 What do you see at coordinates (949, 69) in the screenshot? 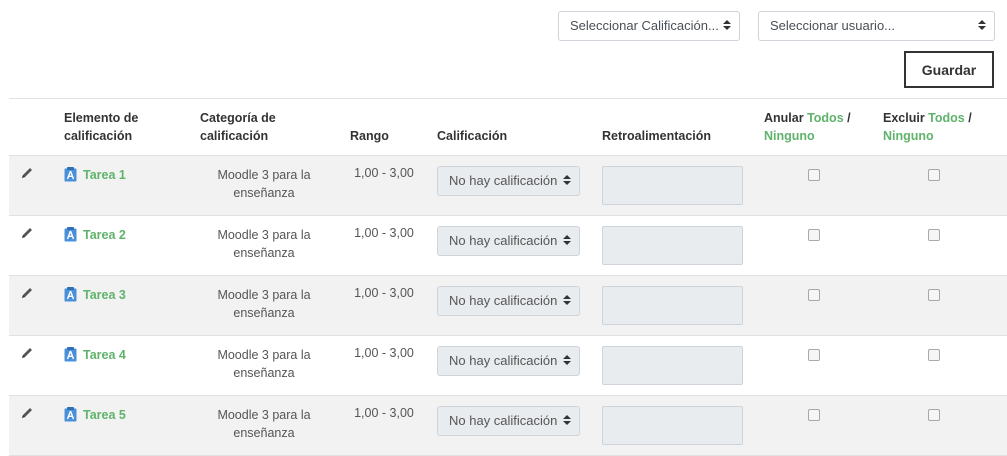
I see `save-button: Guardar` at bounding box center [949, 69].